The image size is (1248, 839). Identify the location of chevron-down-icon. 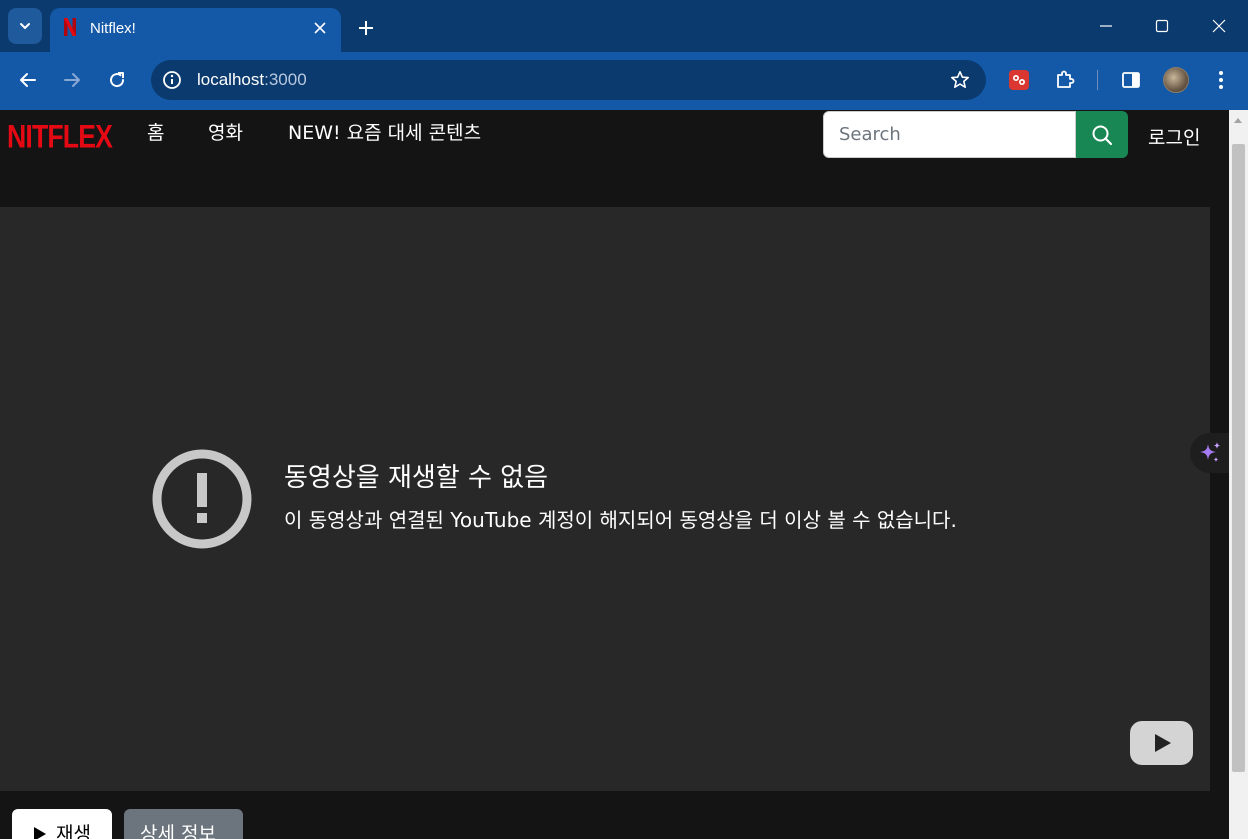
(25, 26).